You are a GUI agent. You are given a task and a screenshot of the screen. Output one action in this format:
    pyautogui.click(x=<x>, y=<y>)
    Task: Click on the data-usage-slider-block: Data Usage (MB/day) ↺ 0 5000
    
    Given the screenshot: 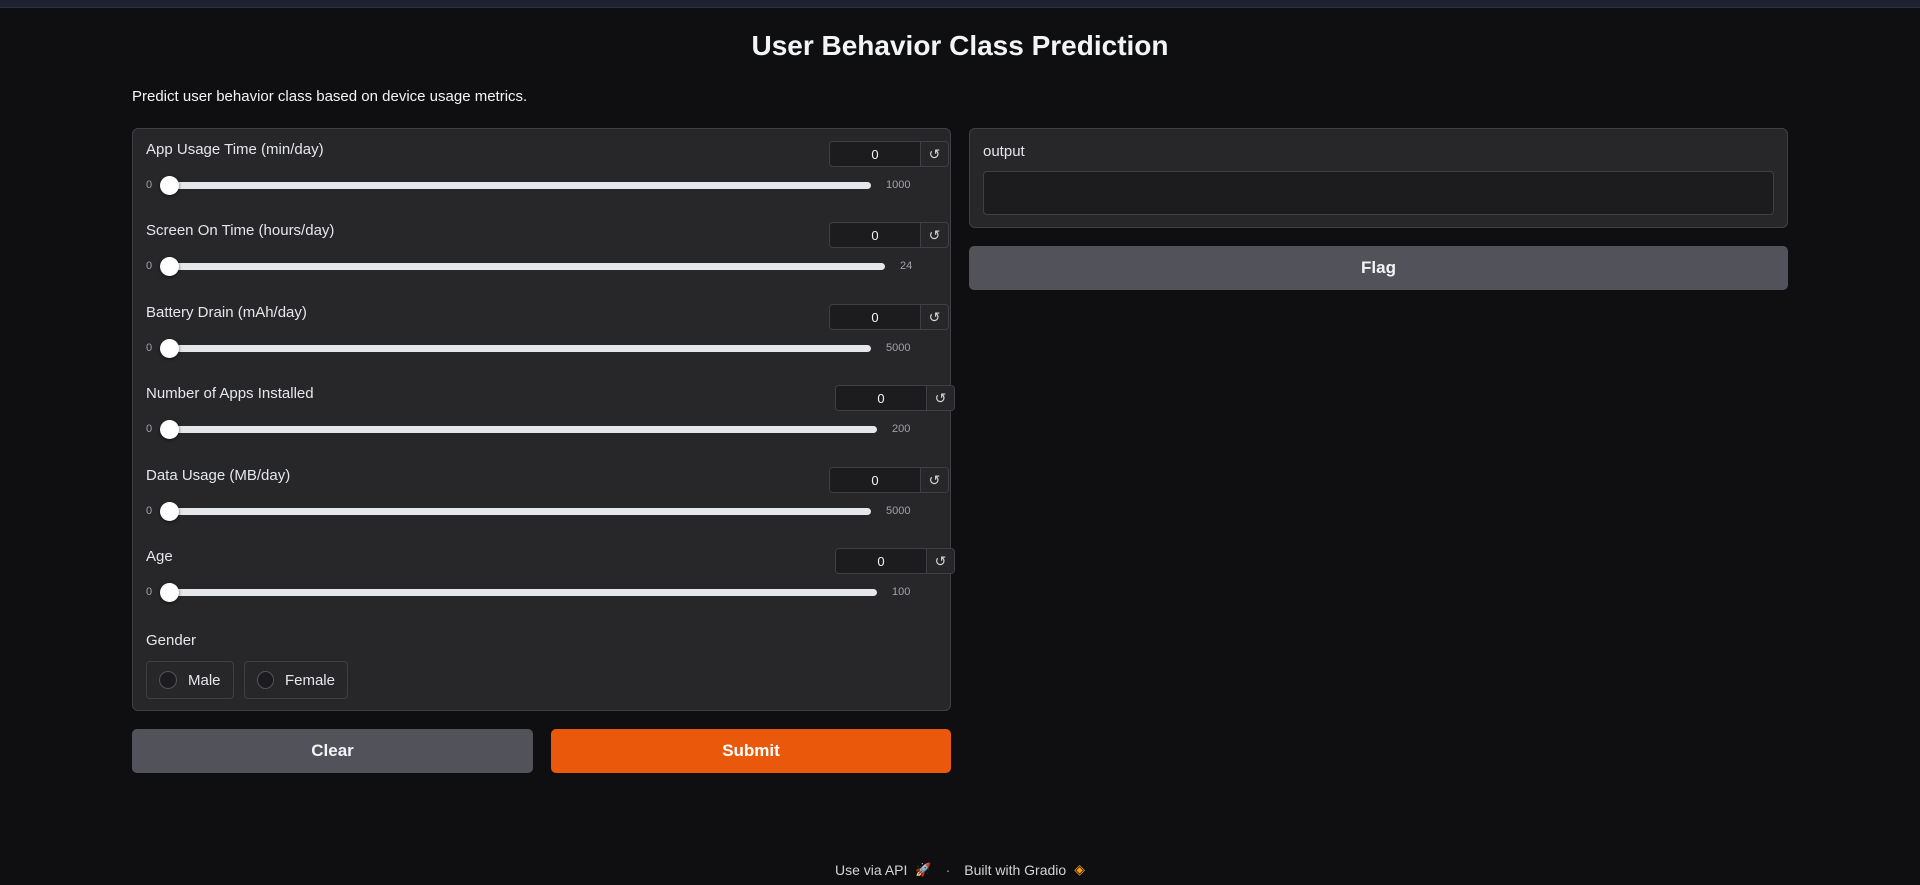 What is the action you would take?
    pyautogui.click(x=547, y=490)
    